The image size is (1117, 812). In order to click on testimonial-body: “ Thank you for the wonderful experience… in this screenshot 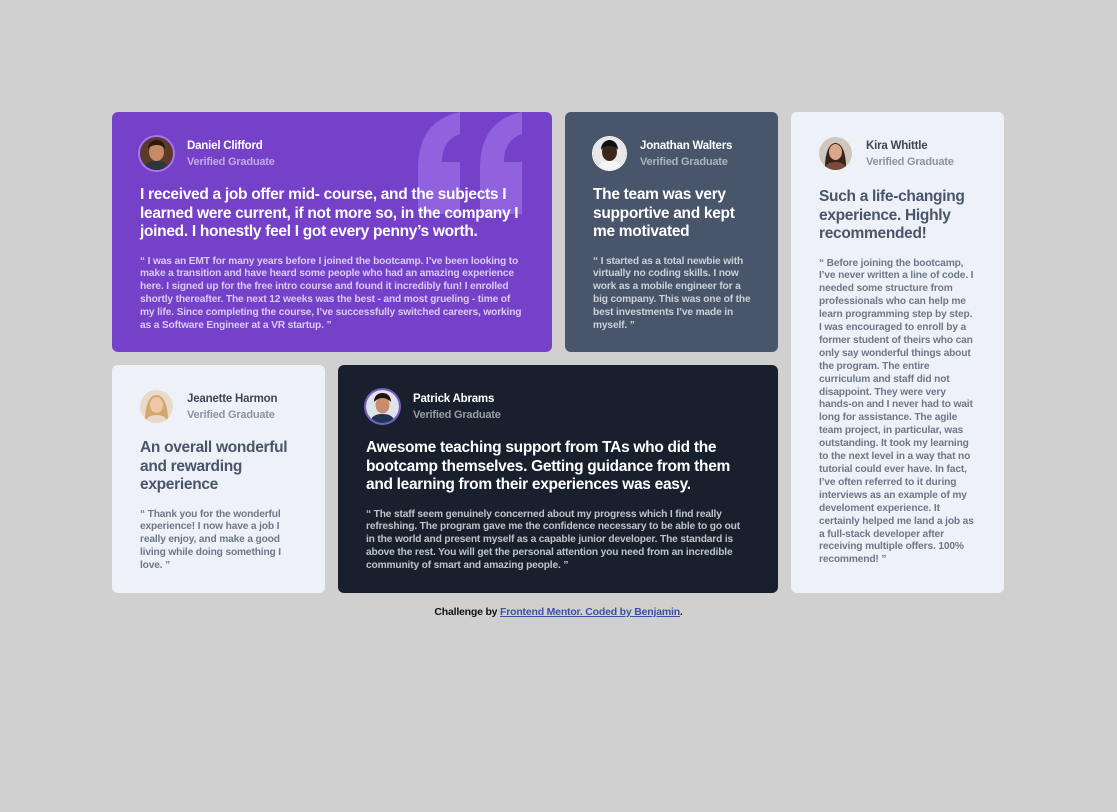, I will do `click(210, 540)`.